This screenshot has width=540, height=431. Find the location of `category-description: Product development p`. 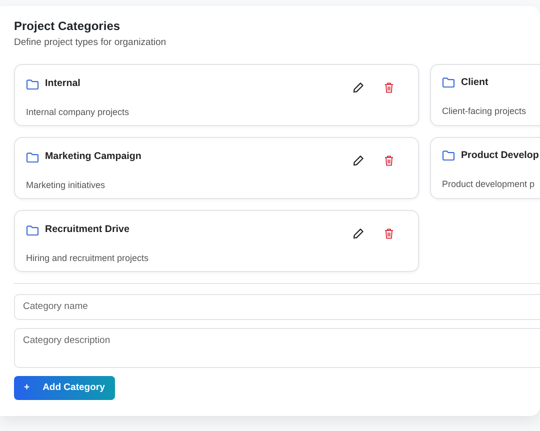

category-description: Product development p is located at coordinates (489, 185).